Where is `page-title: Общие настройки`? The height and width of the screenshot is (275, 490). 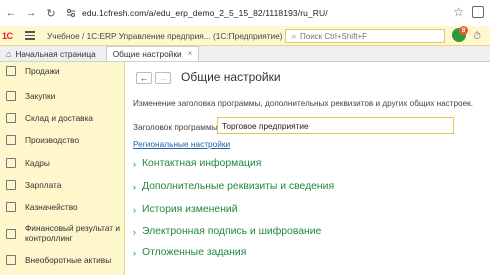
page-title: Общие настройки is located at coordinates (231, 77).